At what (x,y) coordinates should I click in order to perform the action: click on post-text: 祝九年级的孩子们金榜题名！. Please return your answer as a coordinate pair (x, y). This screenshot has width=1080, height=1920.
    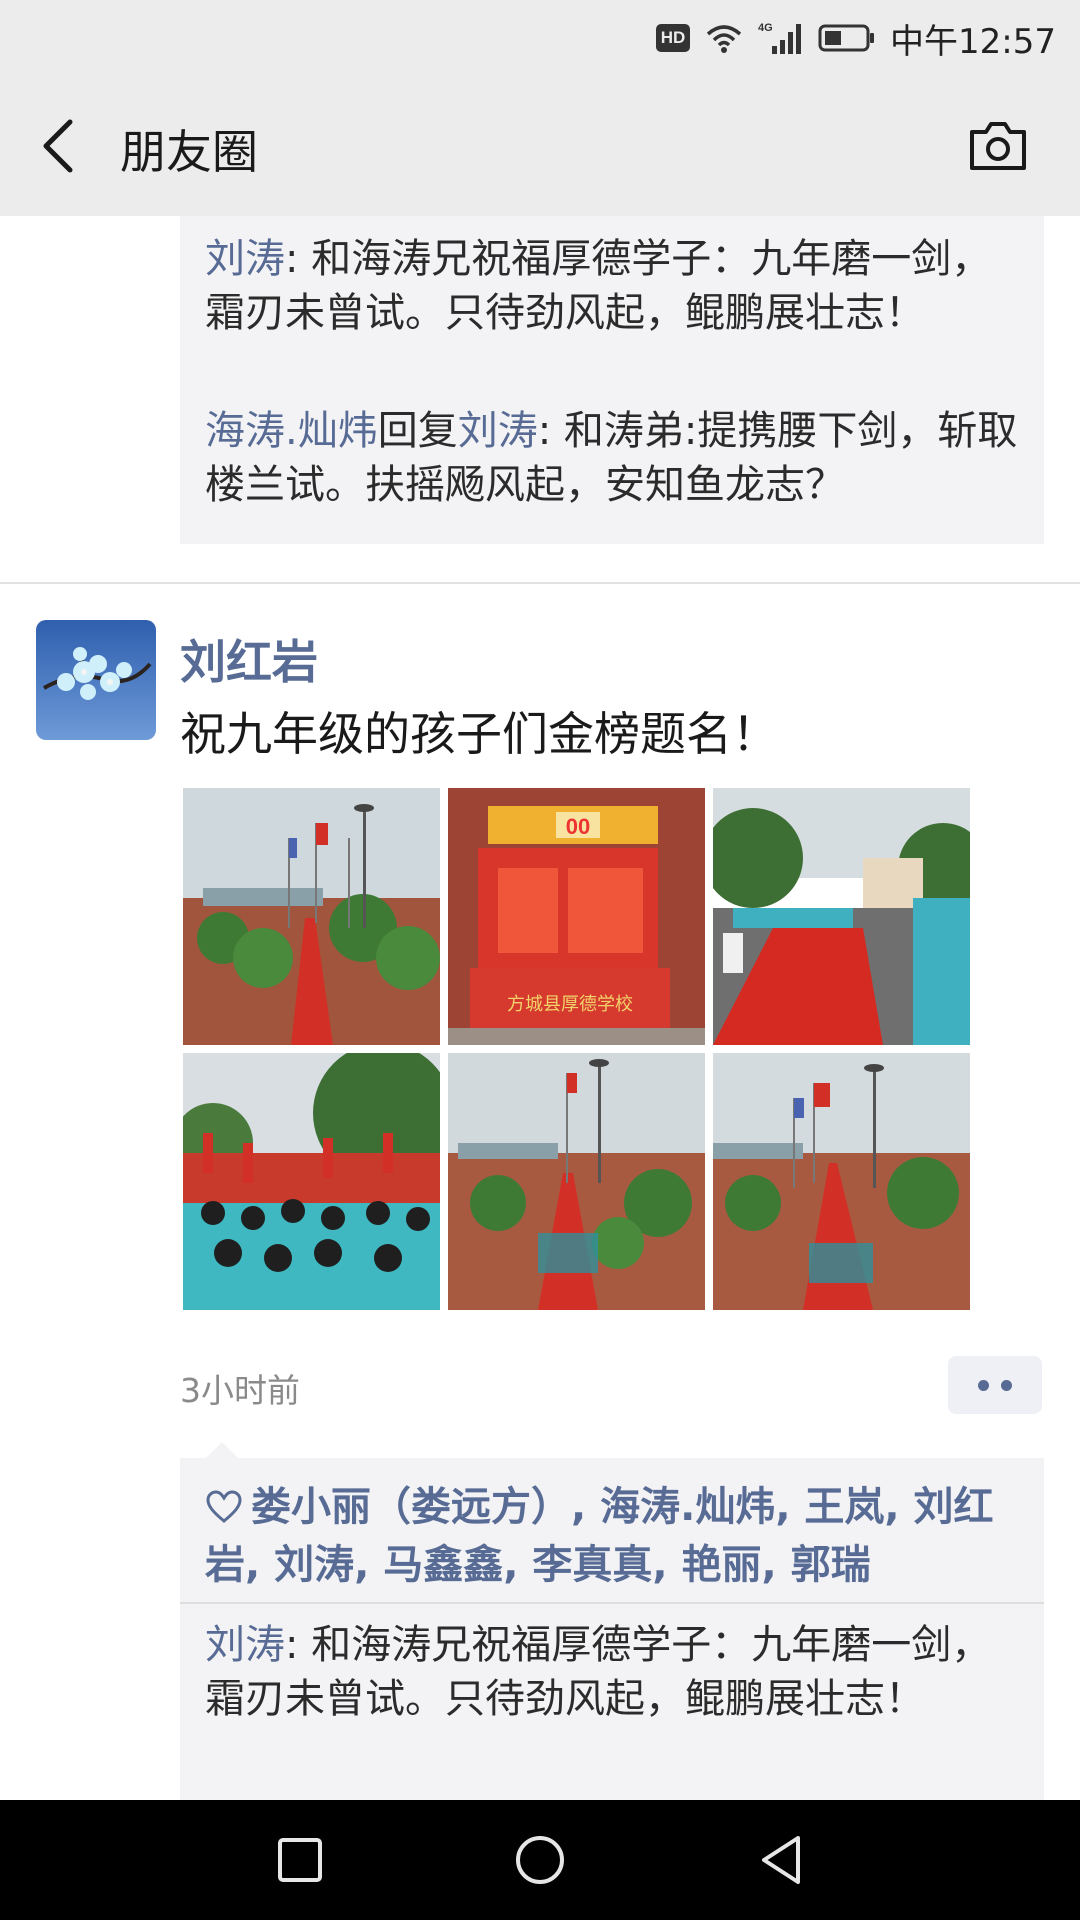
    Looking at the image, I should click on (479, 734).